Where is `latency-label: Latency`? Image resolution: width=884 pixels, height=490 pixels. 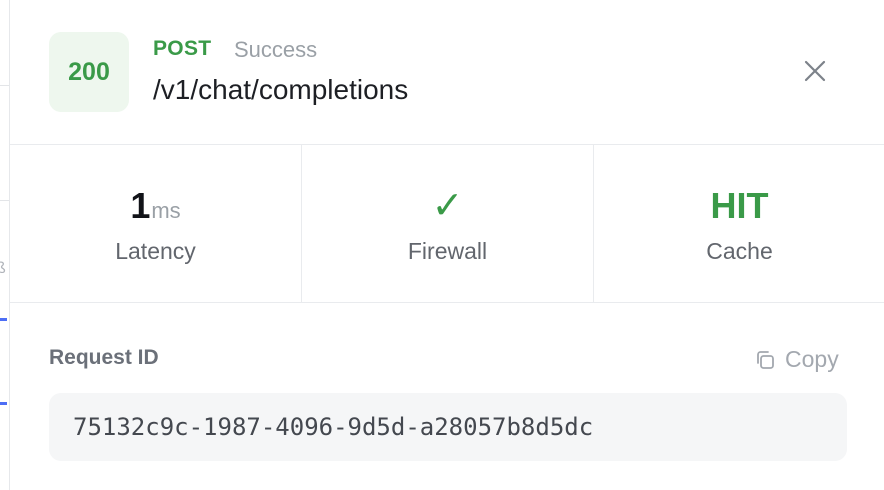
latency-label: Latency is located at coordinates (155, 251).